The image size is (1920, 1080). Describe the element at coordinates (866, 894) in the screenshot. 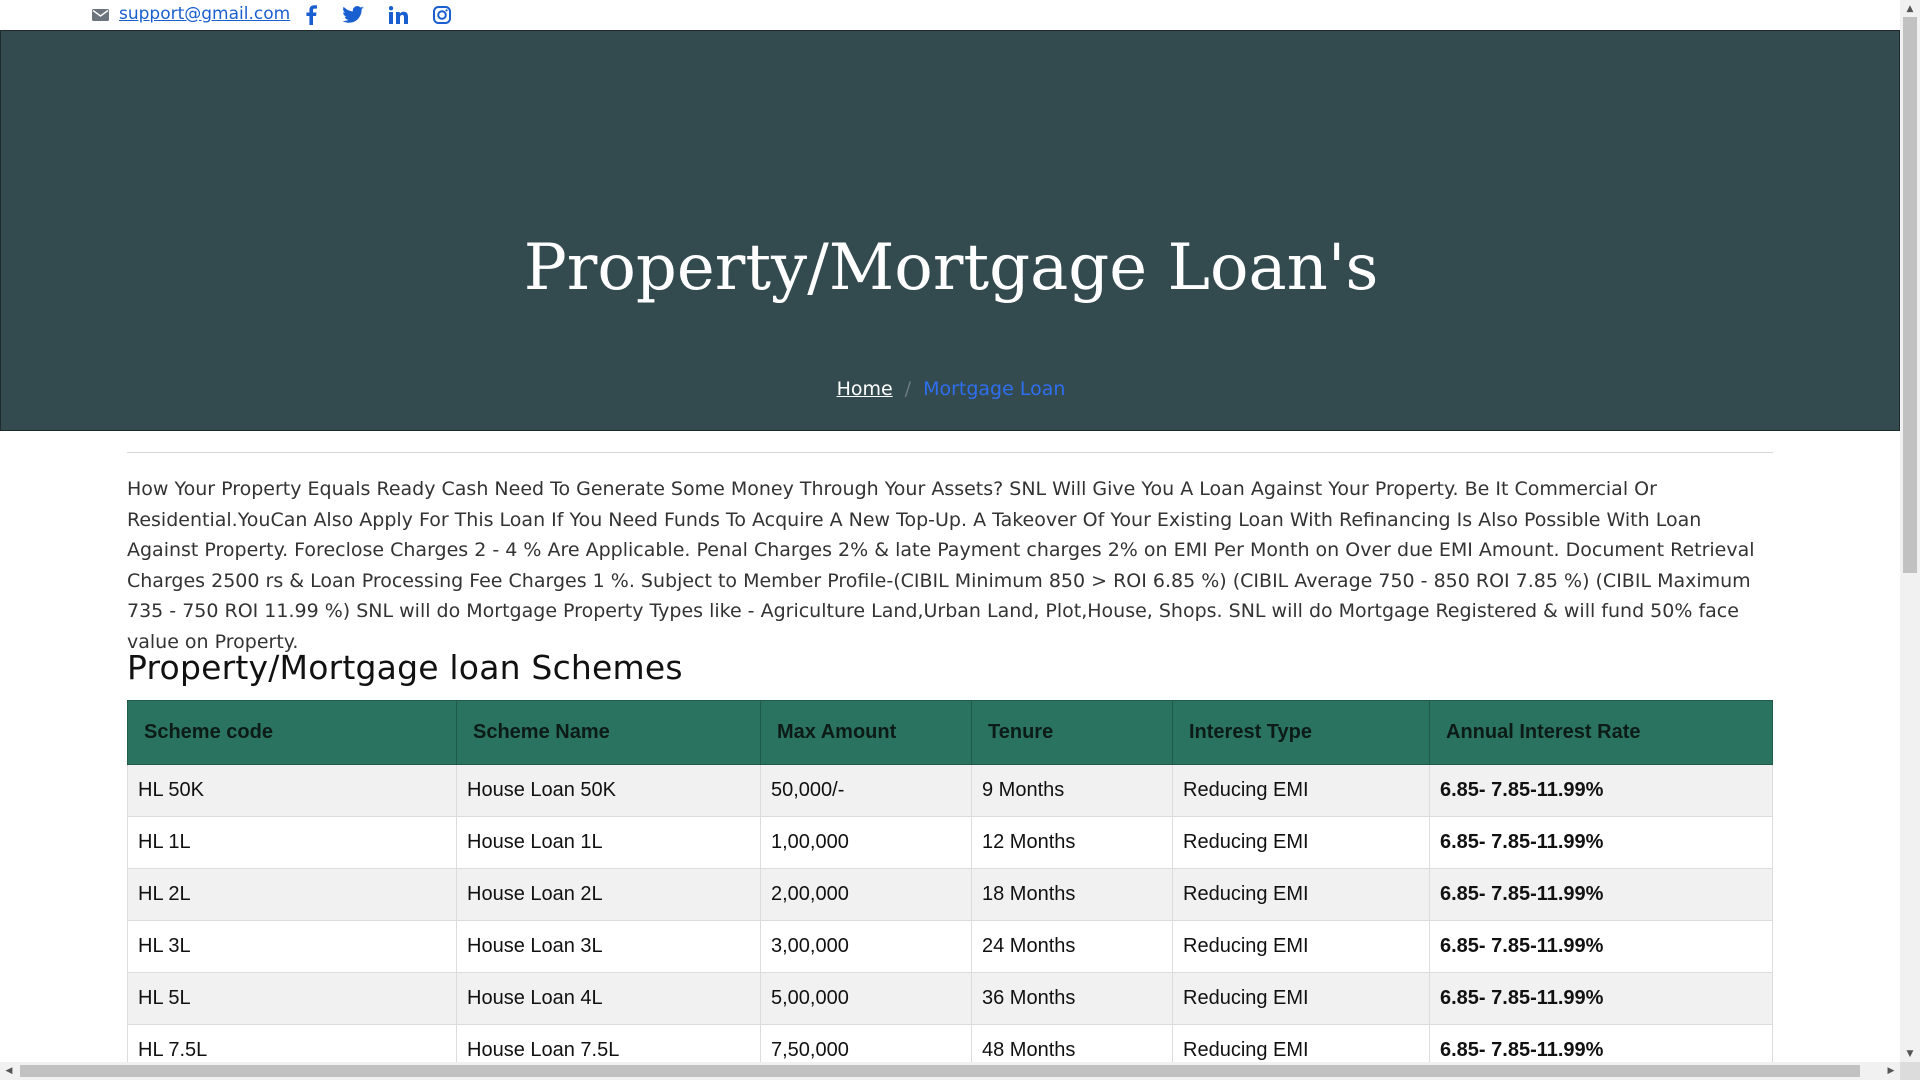

I see `cell-max-amount: 2,00,000` at that location.